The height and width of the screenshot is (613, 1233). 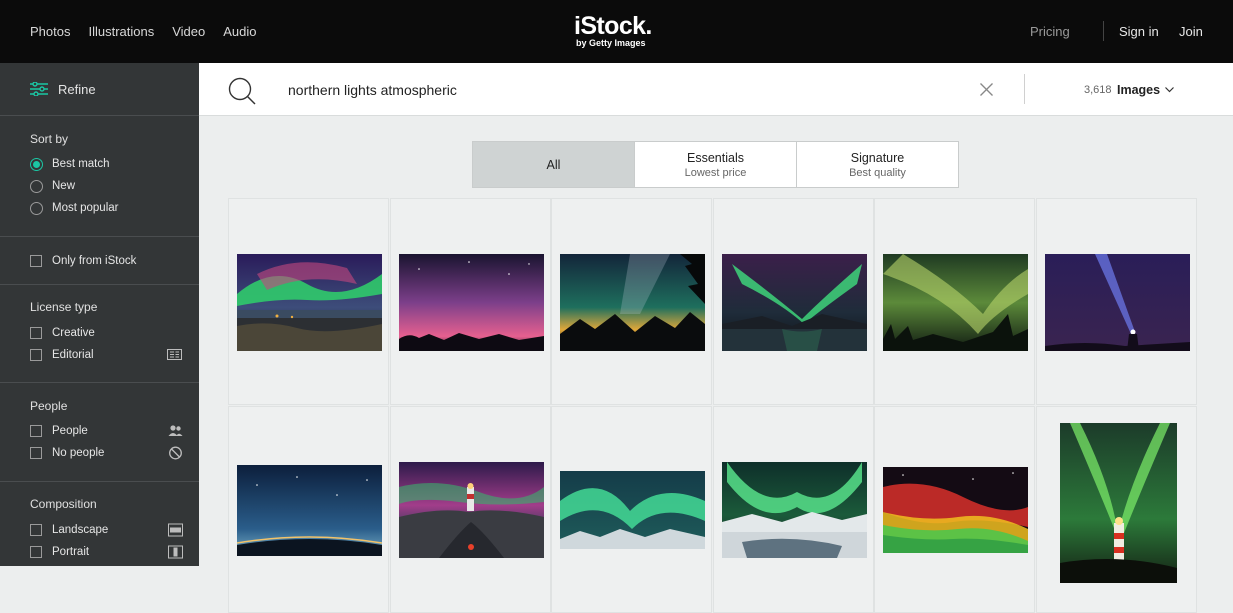 I want to click on sort-new: New, so click(x=114, y=186).